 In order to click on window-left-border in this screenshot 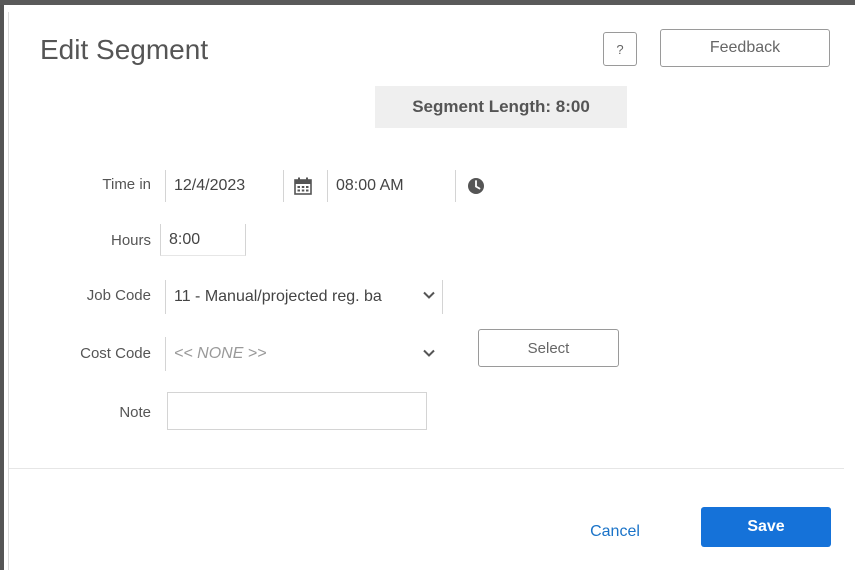, I will do `click(2, 287)`.